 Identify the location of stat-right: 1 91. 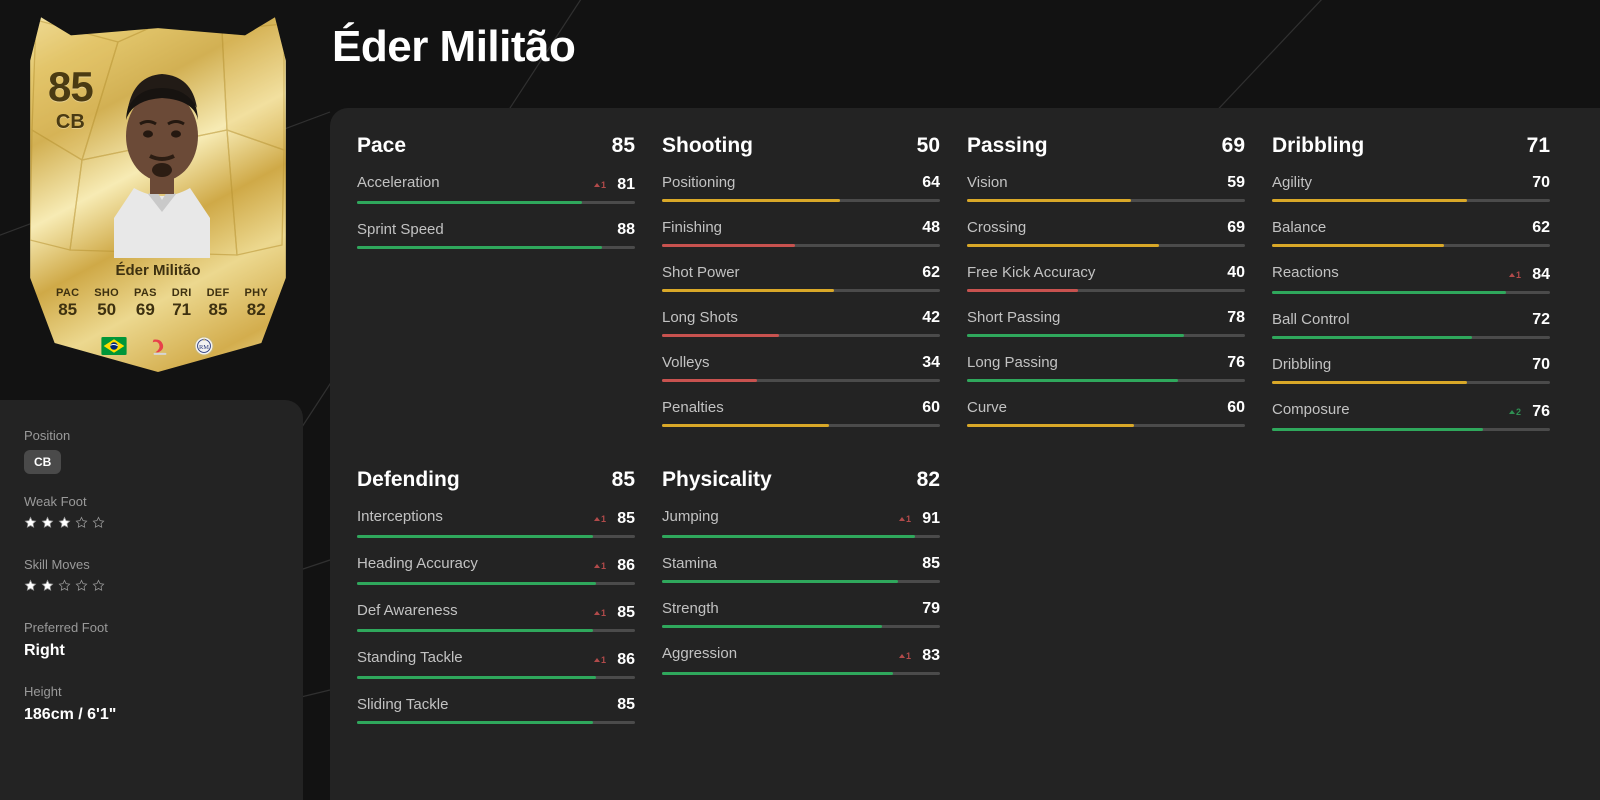
(919, 519).